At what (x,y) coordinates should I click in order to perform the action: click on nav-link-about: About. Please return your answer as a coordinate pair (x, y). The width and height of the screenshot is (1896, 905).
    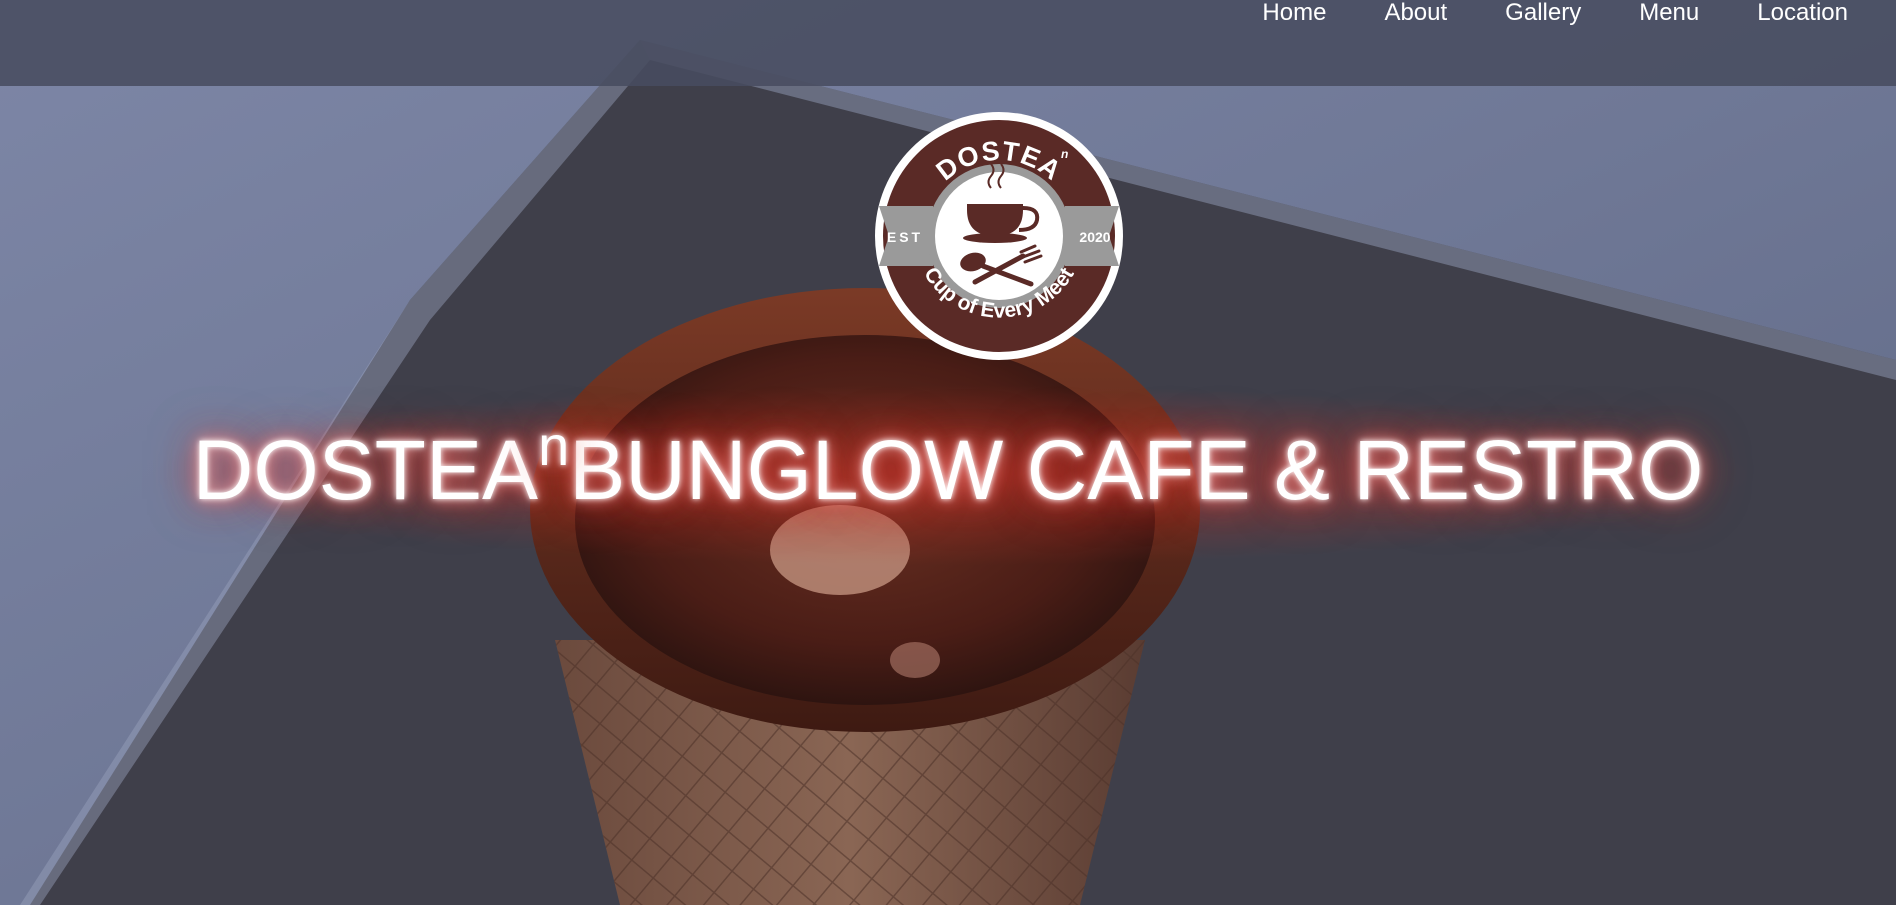
    Looking at the image, I should click on (1386, 13).